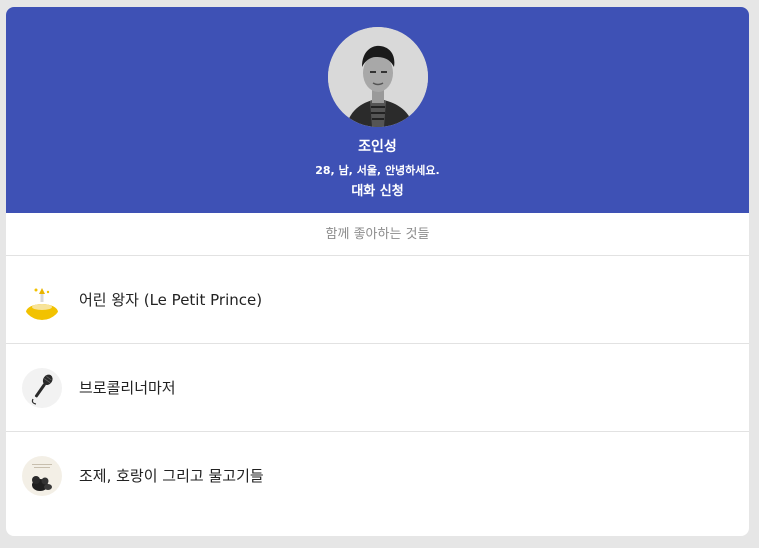 The width and height of the screenshot is (759, 548). Describe the element at coordinates (378, 77) in the screenshot. I see `avatar` at that location.